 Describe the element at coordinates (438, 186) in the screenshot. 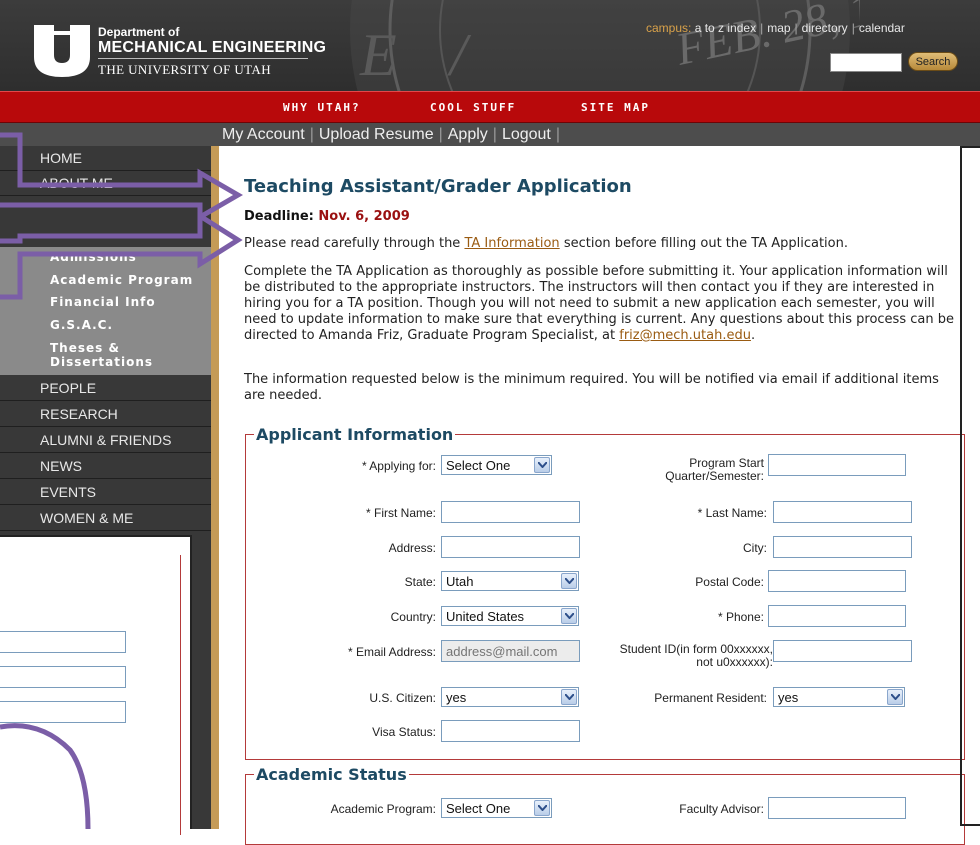

I see `page-title: Teaching Assistant/Grader Application` at that location.